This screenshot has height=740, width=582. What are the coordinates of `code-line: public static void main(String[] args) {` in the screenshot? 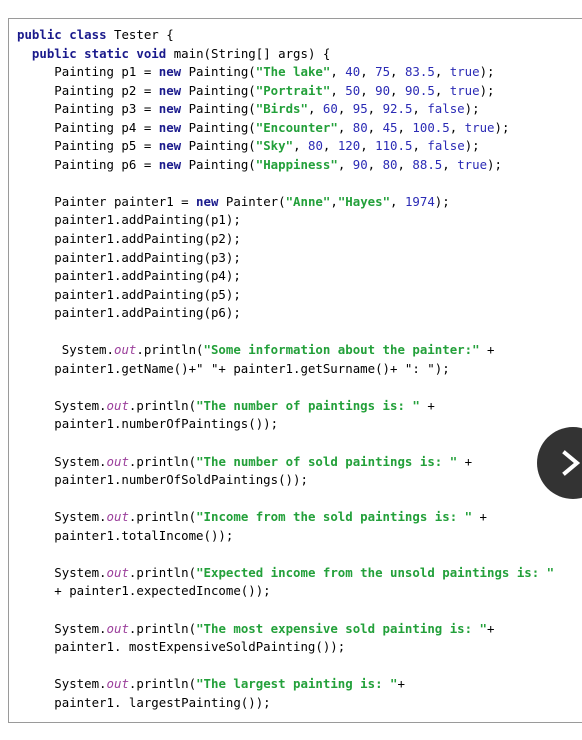 It's located at (173, 53).